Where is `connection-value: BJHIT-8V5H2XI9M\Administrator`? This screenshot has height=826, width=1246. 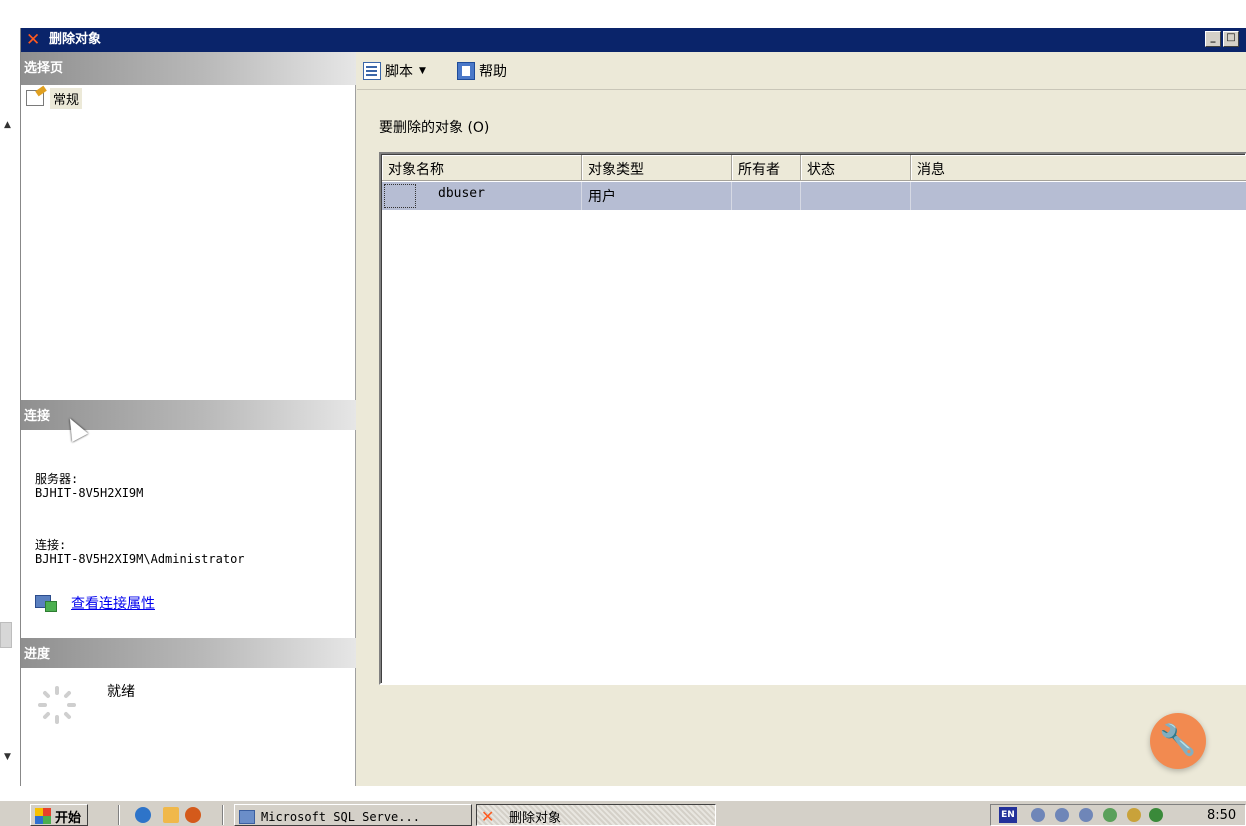
connection-value: BJHIT-8V5H2XI9M\Administrator is located at coordinates (140, 559).